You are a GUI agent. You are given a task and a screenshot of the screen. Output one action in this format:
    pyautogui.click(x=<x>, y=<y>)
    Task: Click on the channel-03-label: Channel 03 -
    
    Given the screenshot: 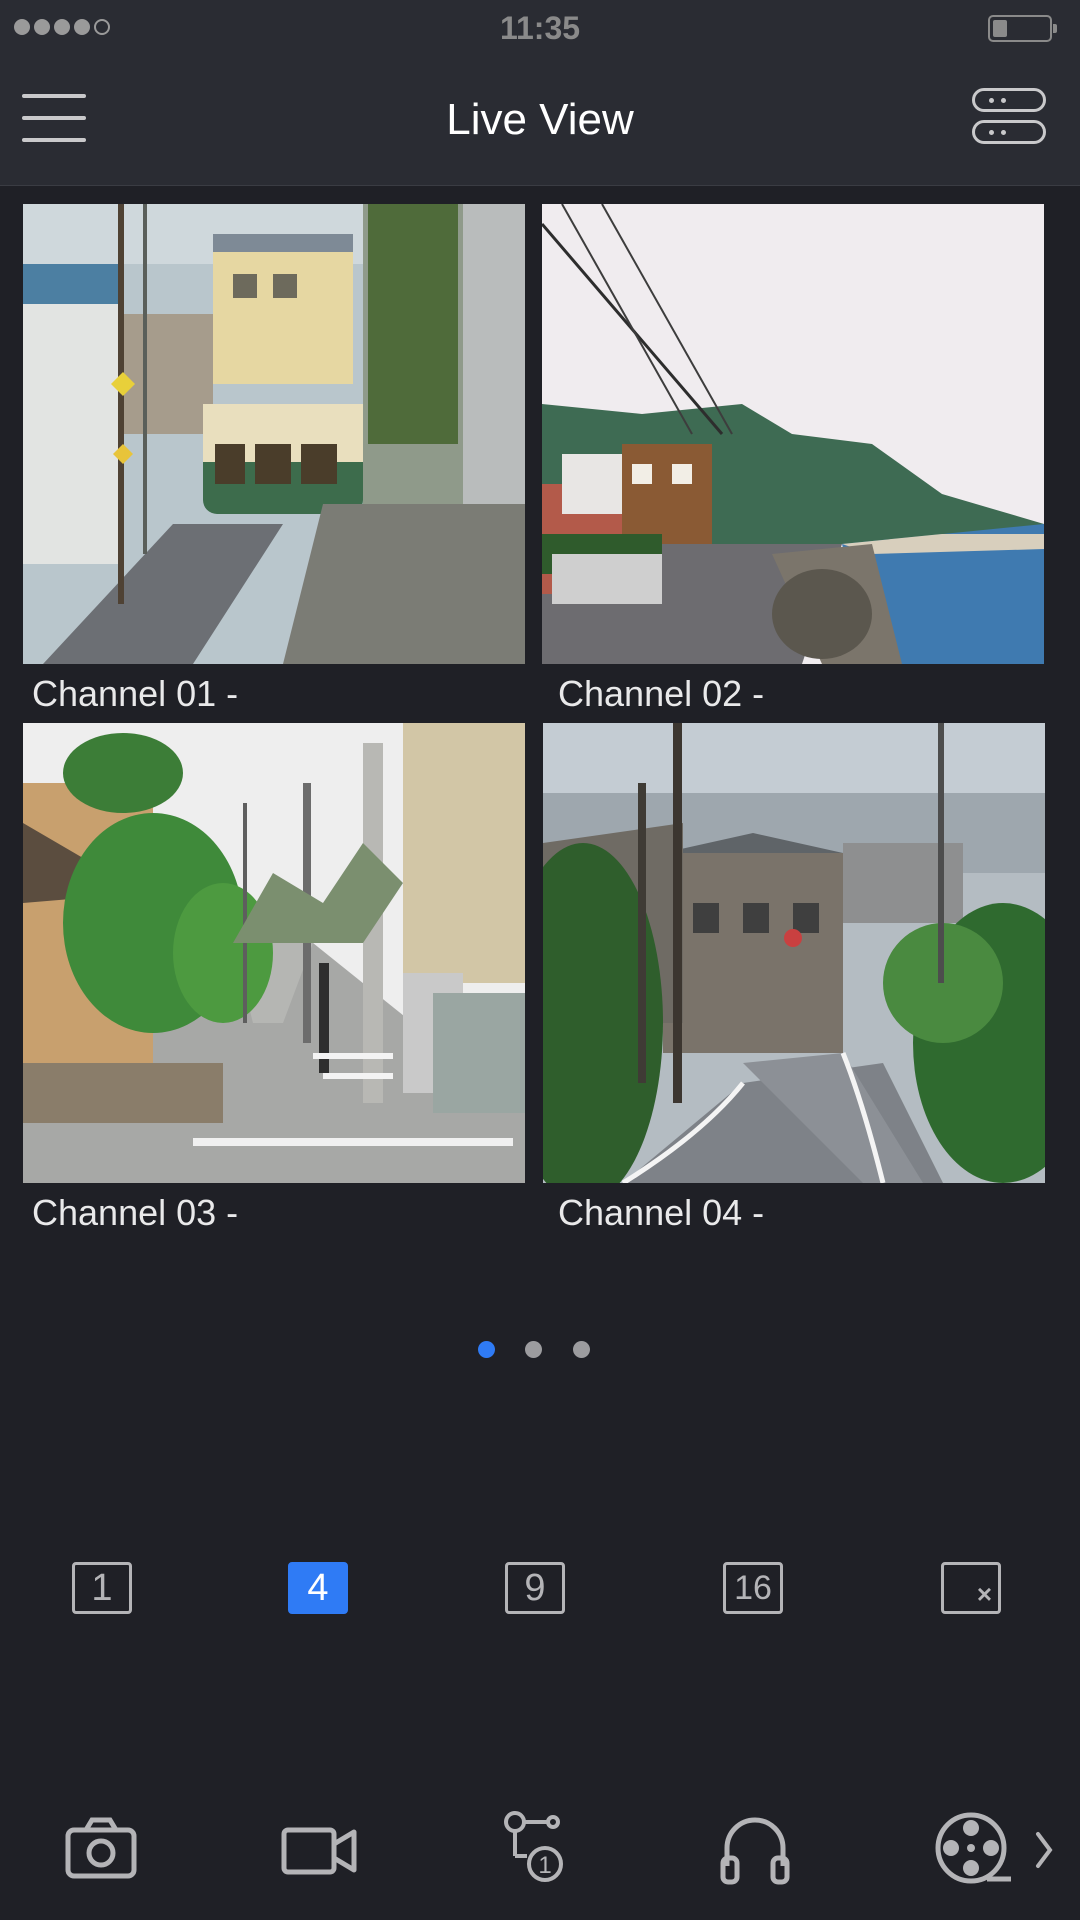 What is the action you would take?
    pyautogui.click(x=135, y=1212)
    